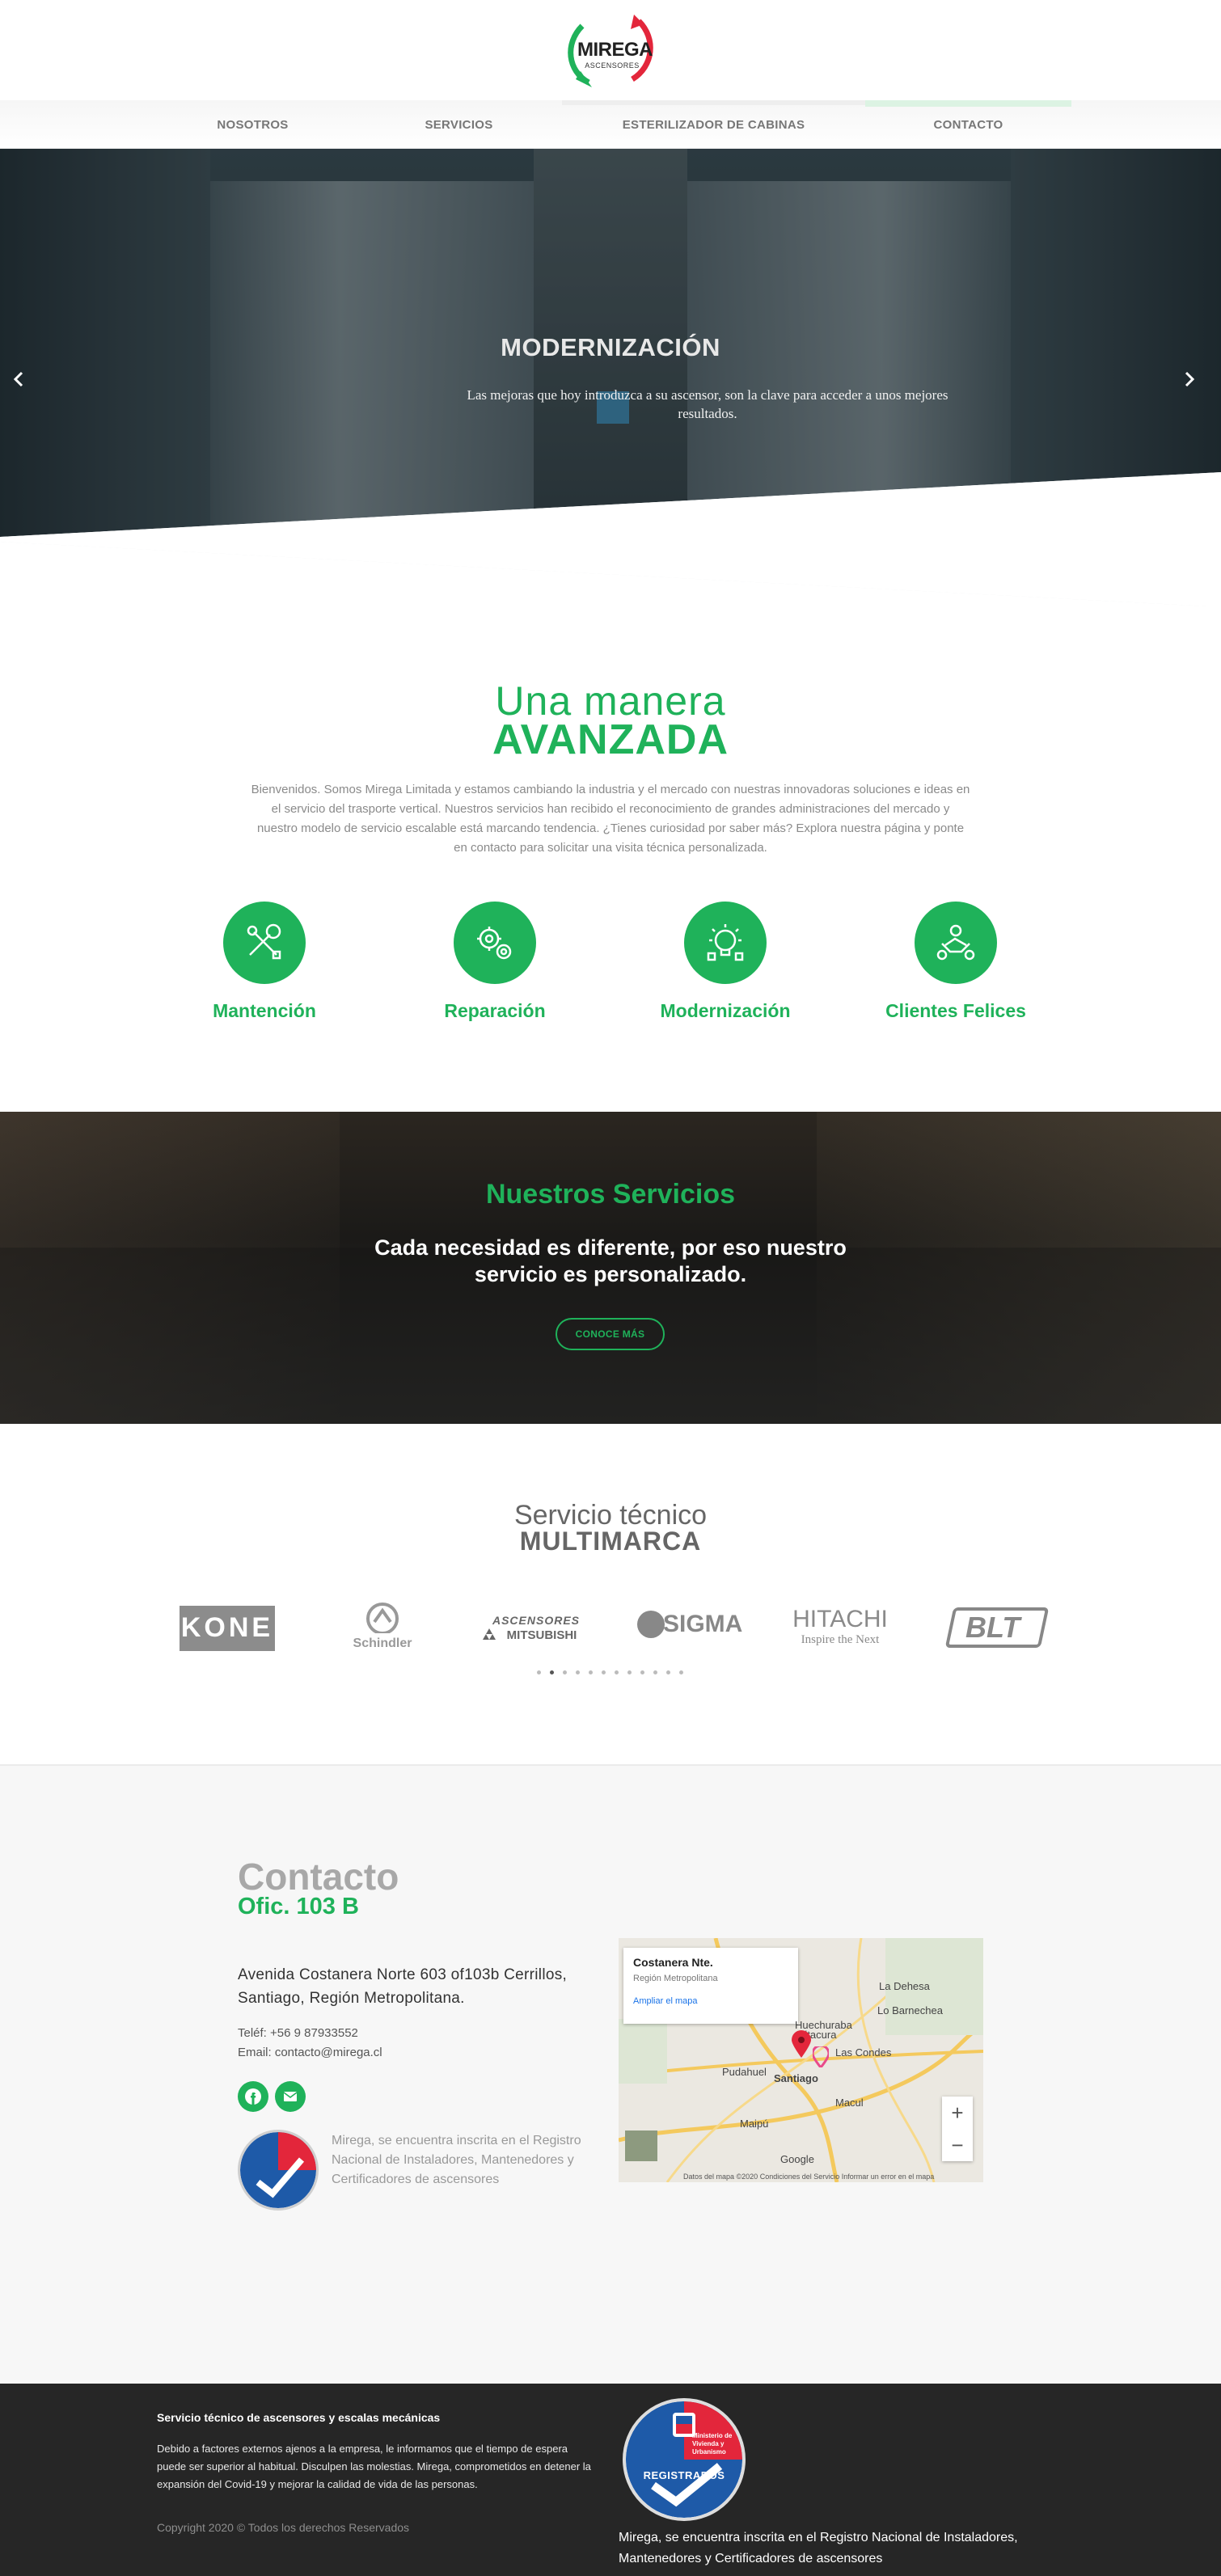 The width and height of the screenshot is (1221, 2576). What do you see at coordinates (318, 1877) in the screenshot?
I see `contact-title: Contacto` at bounding box center [318, 1877].